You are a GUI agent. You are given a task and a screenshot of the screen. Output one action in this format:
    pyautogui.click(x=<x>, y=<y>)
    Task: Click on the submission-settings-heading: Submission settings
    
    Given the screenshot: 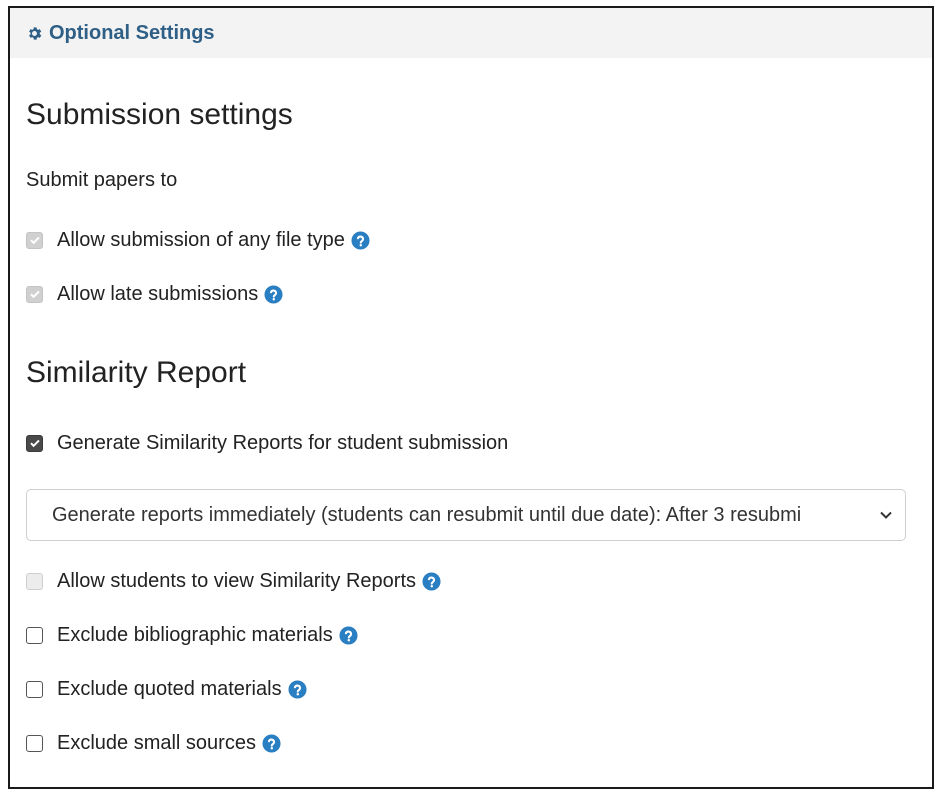 What is the action you would take?
    pyautogui.click(x=159, y=114)
    